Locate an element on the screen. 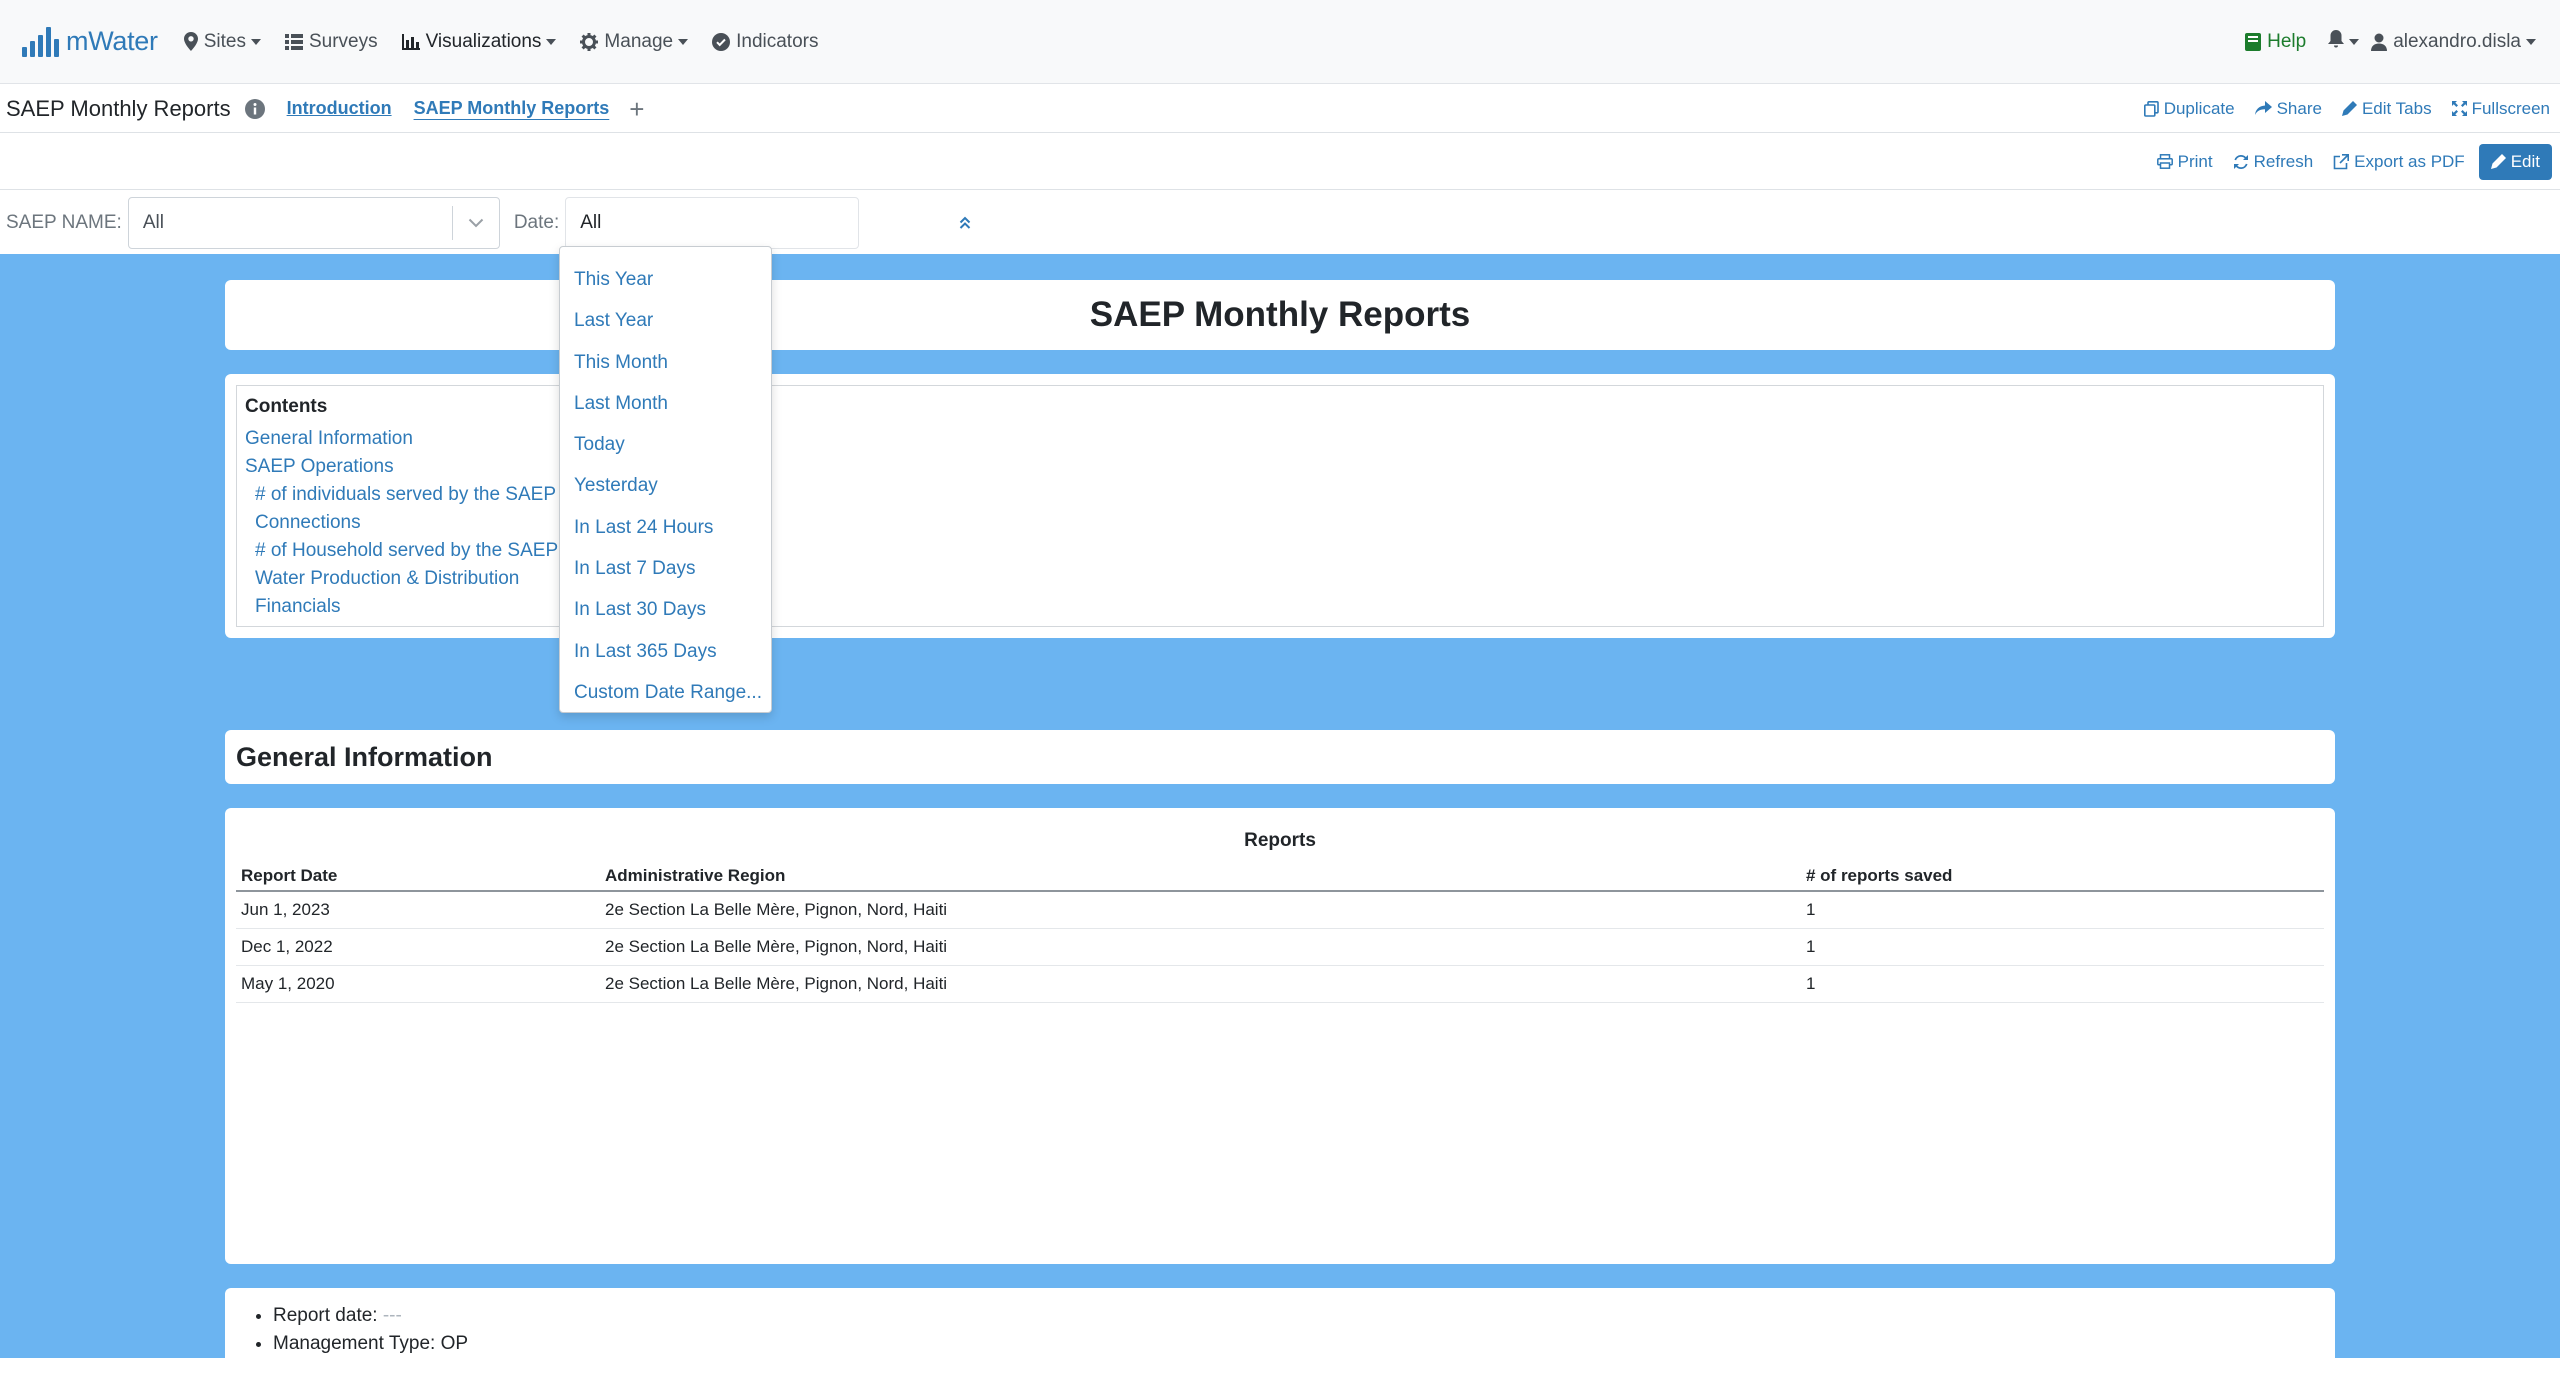  brand-logo: mWater is located at coordinates (90, 41).